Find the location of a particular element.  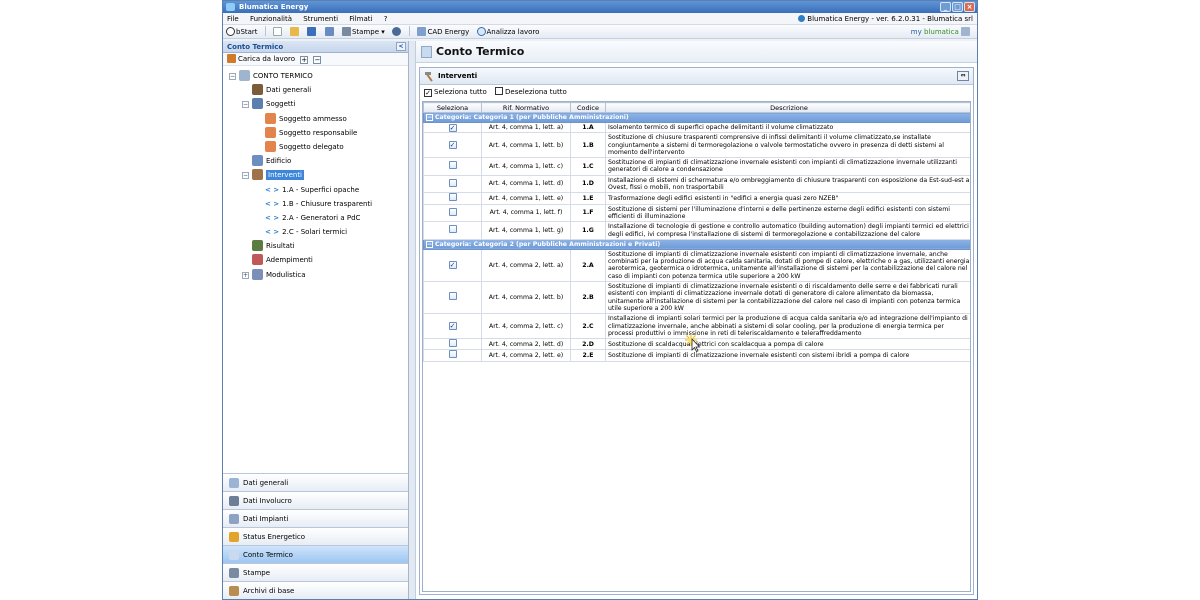

folder-icon is located at coordinates (295, 31).